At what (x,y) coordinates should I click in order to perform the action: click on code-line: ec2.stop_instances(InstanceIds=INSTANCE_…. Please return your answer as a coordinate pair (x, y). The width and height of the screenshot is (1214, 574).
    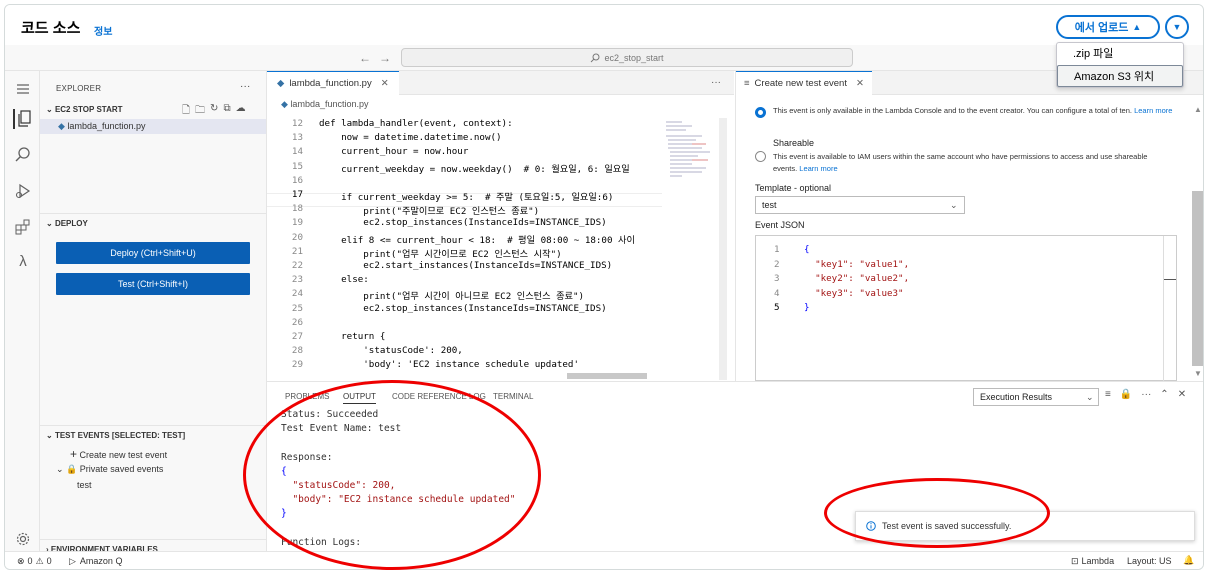
    Looking at the image, I should click on (463, 223).